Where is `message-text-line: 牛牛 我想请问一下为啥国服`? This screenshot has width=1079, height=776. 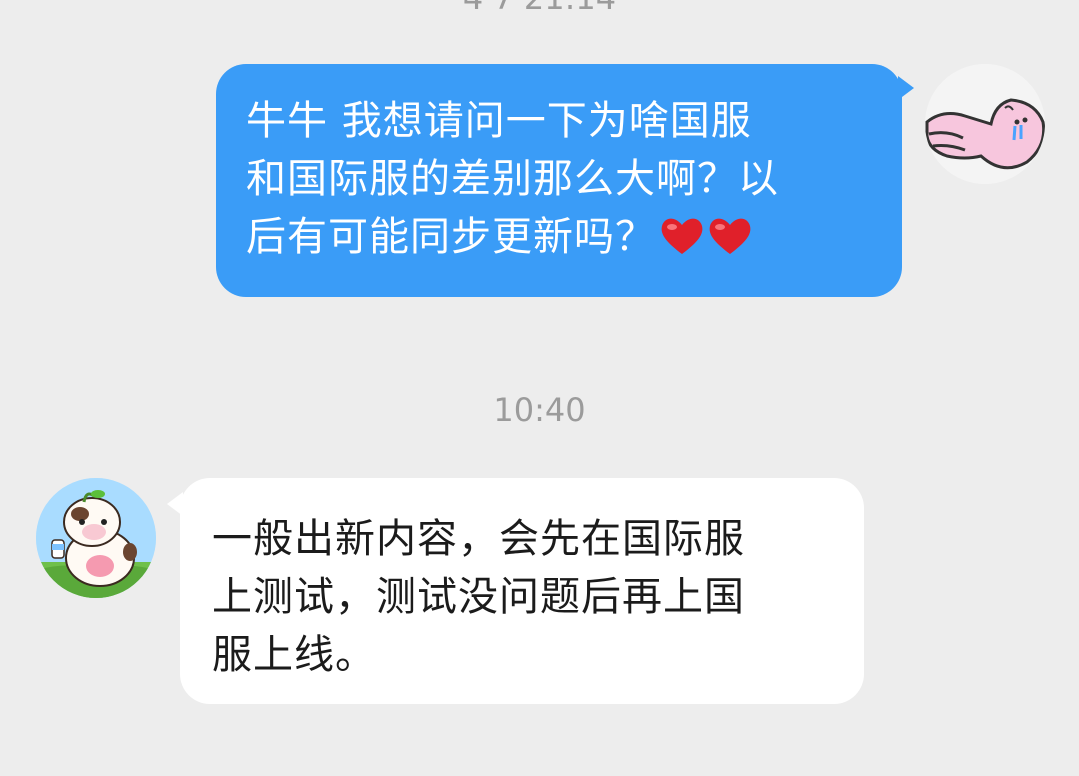 message-text-line: 牛牛 我想请问一下为啥国服 is located at coordinates (499, 121).